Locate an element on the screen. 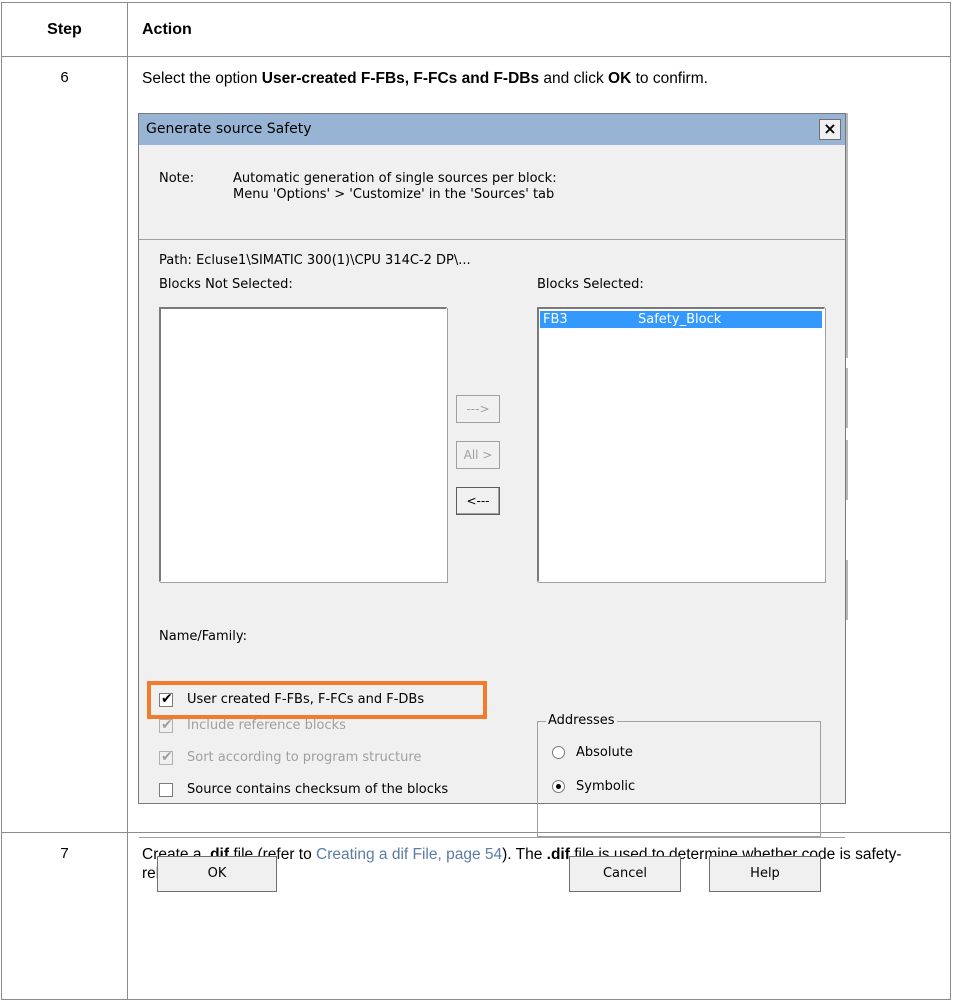 This screenshot has width=955, height=1002. block-symbol: Safety_Block is located at coordinates (680, 319).